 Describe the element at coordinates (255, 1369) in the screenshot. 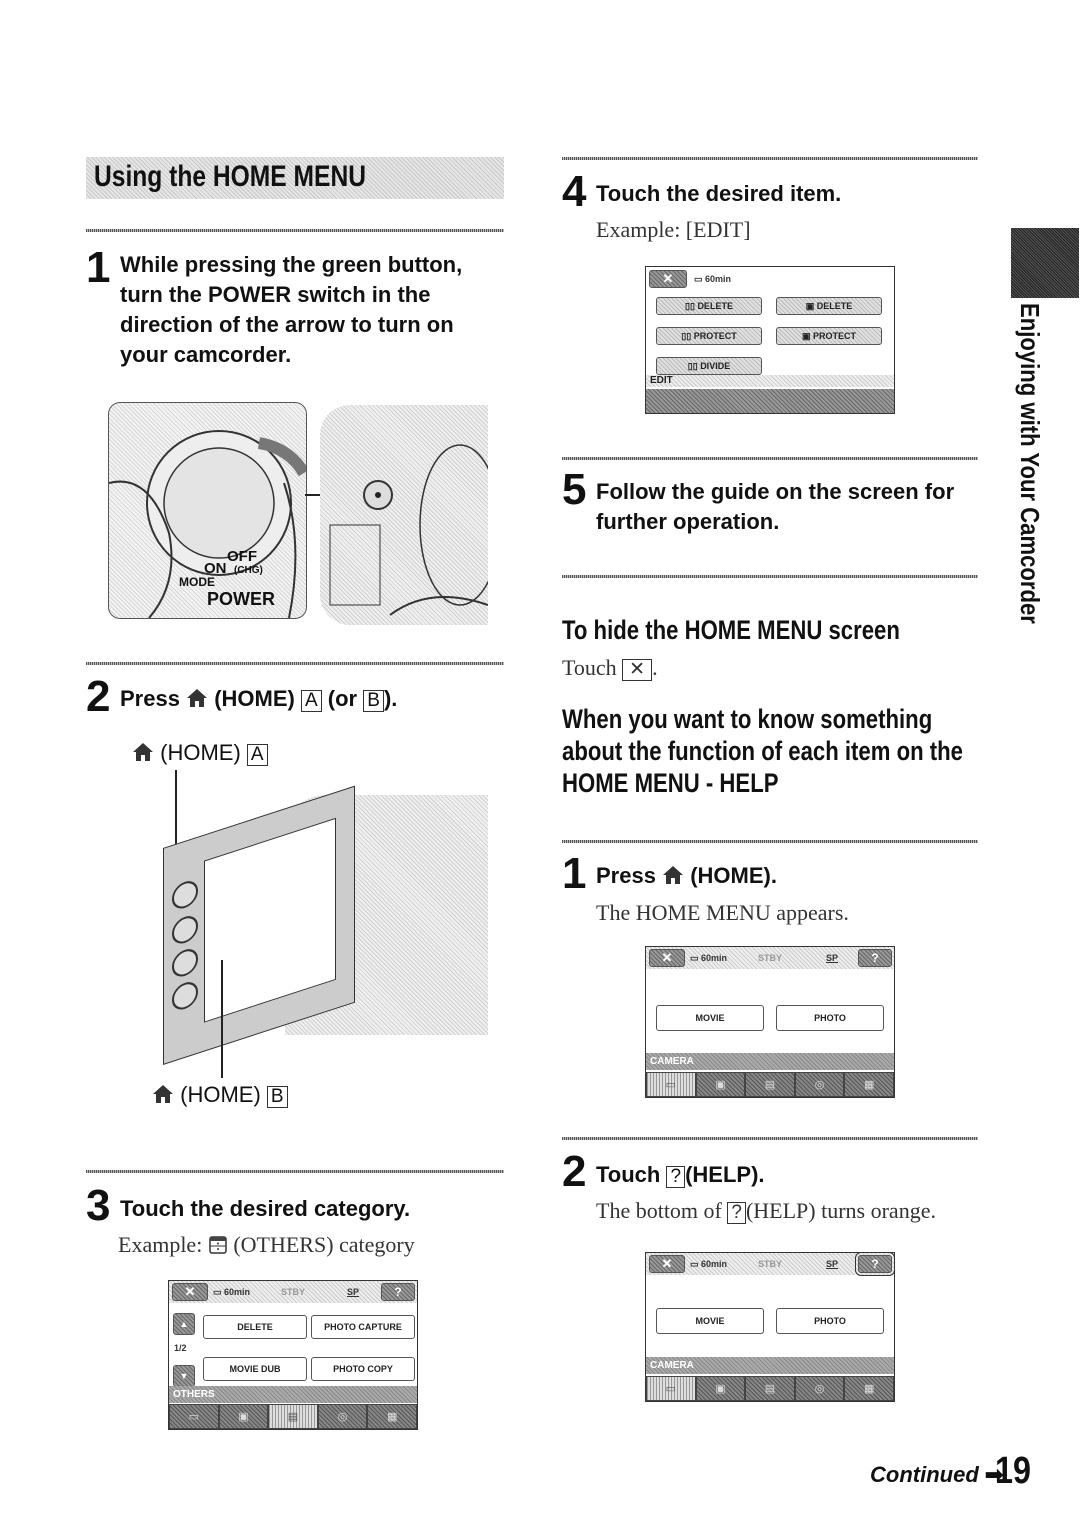

I see `menu-item-movie-dub: MOVIE DUB` at that location.